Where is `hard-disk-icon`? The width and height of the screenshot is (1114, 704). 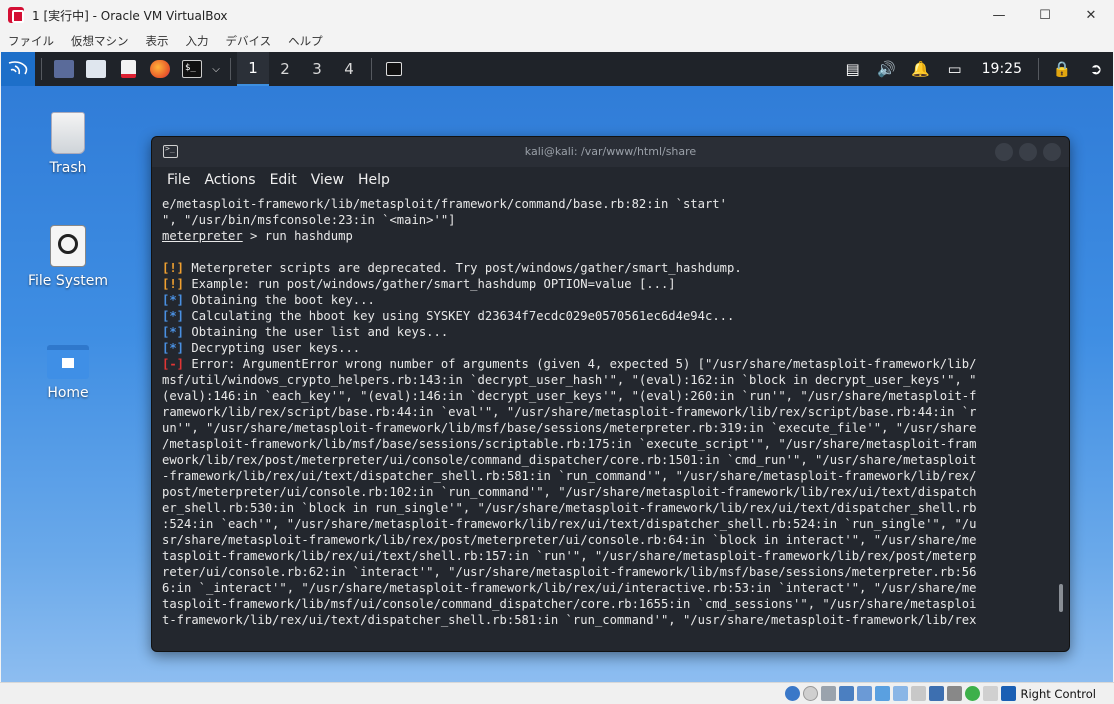
hard-disk-icon is located at coordinates (793, 693).